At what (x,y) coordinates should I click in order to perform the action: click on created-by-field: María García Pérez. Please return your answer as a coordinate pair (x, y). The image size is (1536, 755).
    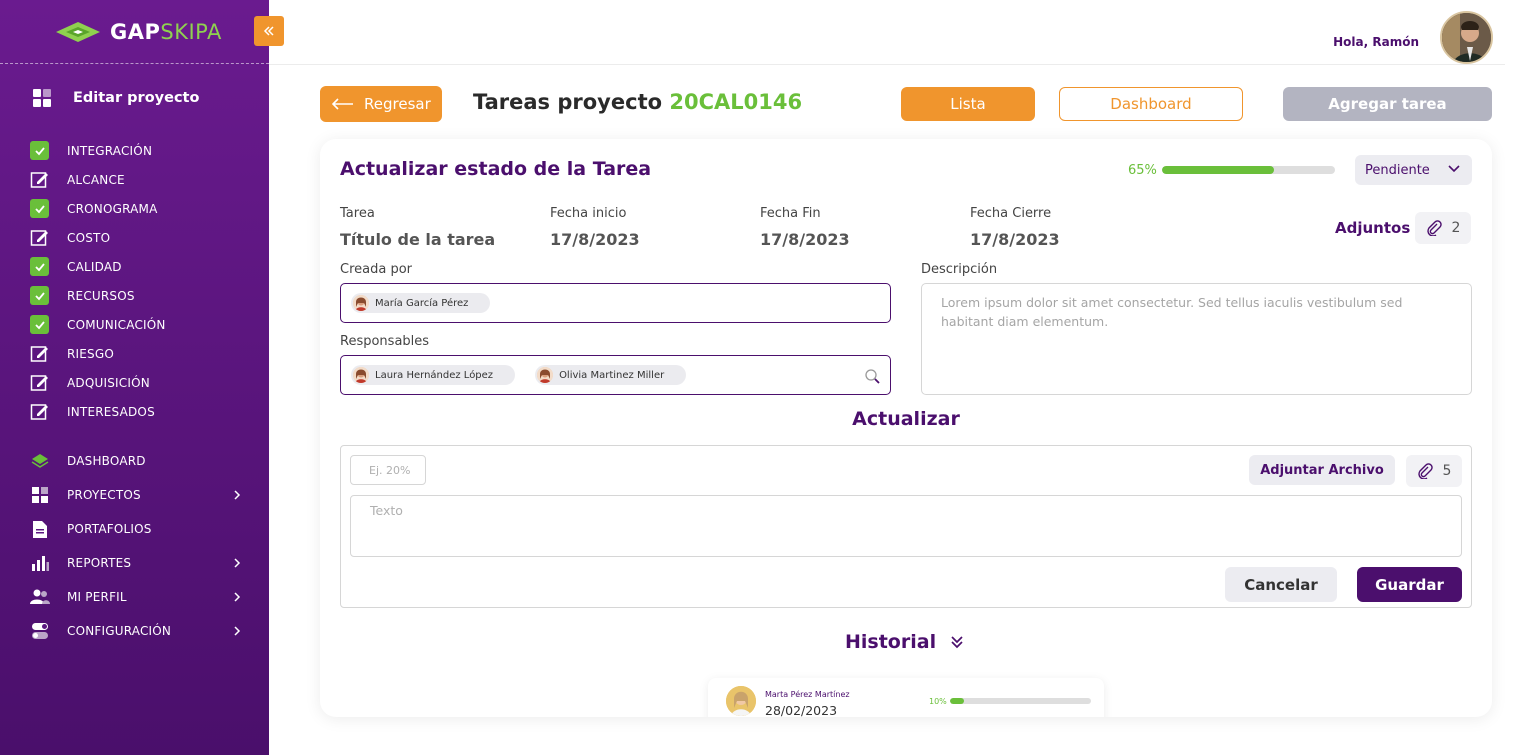
    Looking at the image, I should click on (615, 303).